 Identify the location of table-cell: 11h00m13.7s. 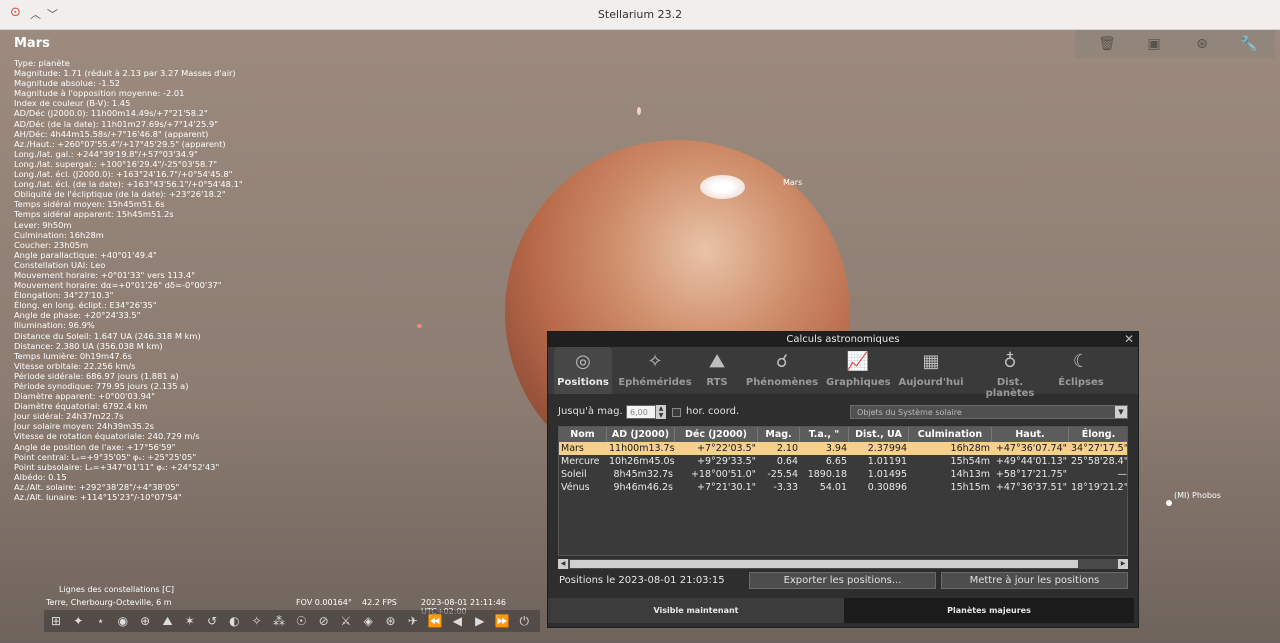
(642, 448).